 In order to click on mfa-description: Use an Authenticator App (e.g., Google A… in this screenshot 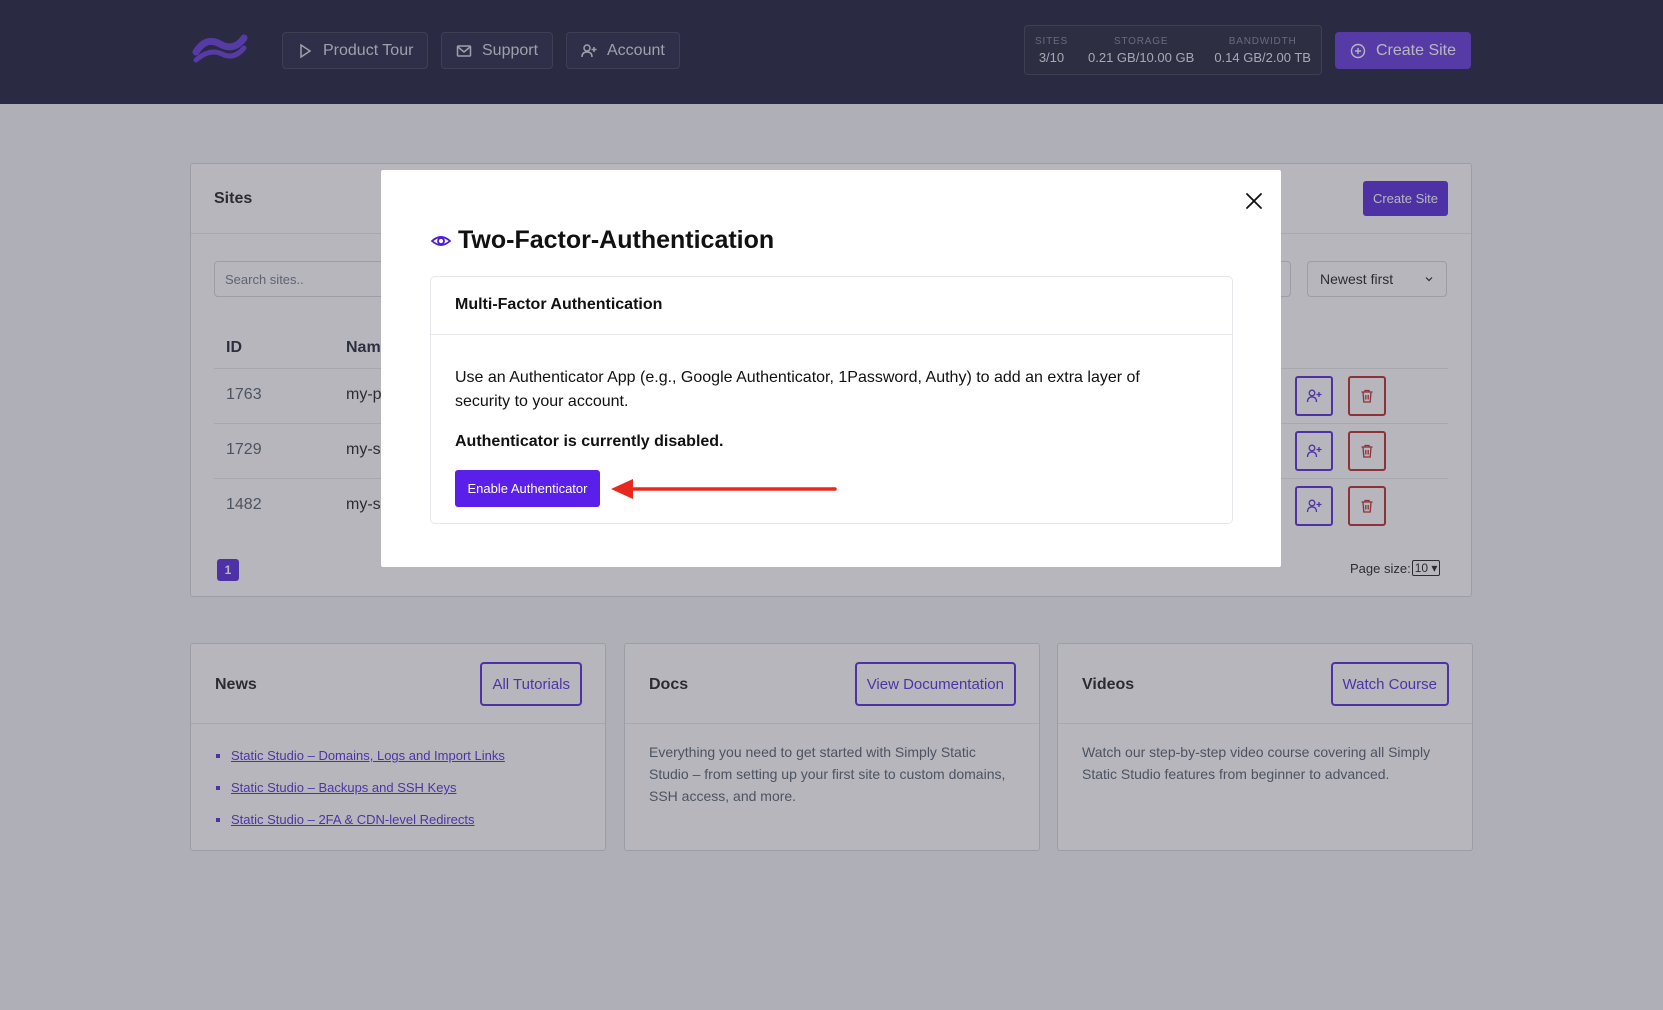, I will do `click(797, 389)`.